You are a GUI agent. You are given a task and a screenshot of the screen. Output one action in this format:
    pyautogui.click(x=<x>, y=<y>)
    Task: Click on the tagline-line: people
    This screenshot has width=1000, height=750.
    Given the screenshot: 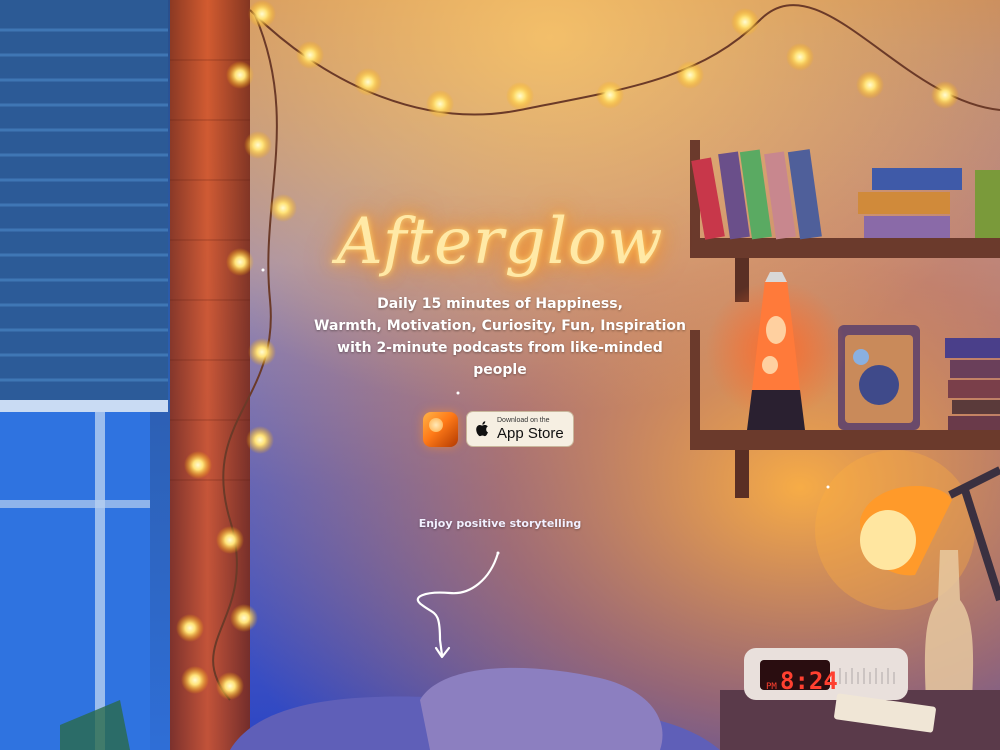 What is the action you would take?
    pyautogui.click(x=500, y=370)
    